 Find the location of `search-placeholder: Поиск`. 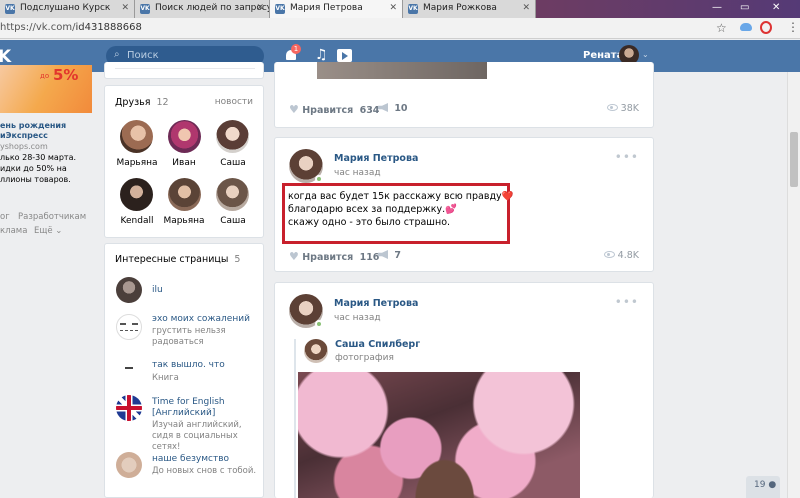

search-placeholder: Поиск is located at coordinates (143, 55).